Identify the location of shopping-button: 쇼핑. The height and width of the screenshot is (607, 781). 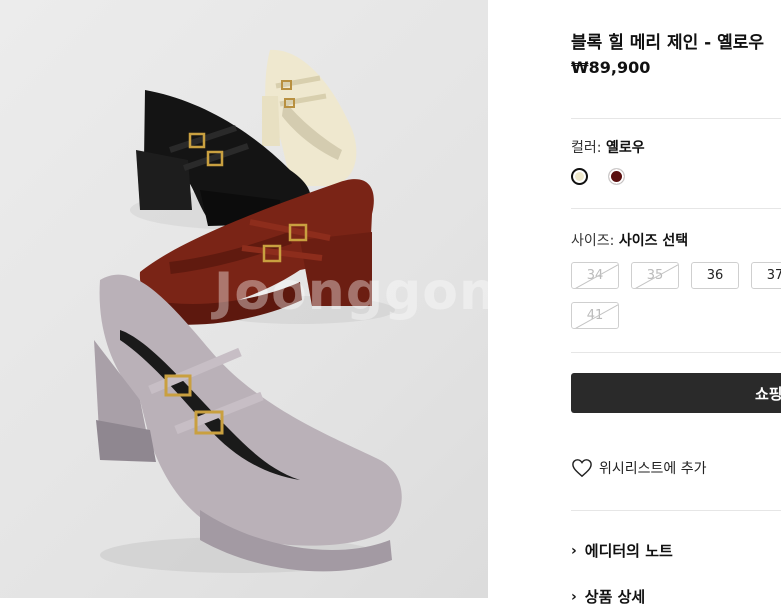
(676, 393).